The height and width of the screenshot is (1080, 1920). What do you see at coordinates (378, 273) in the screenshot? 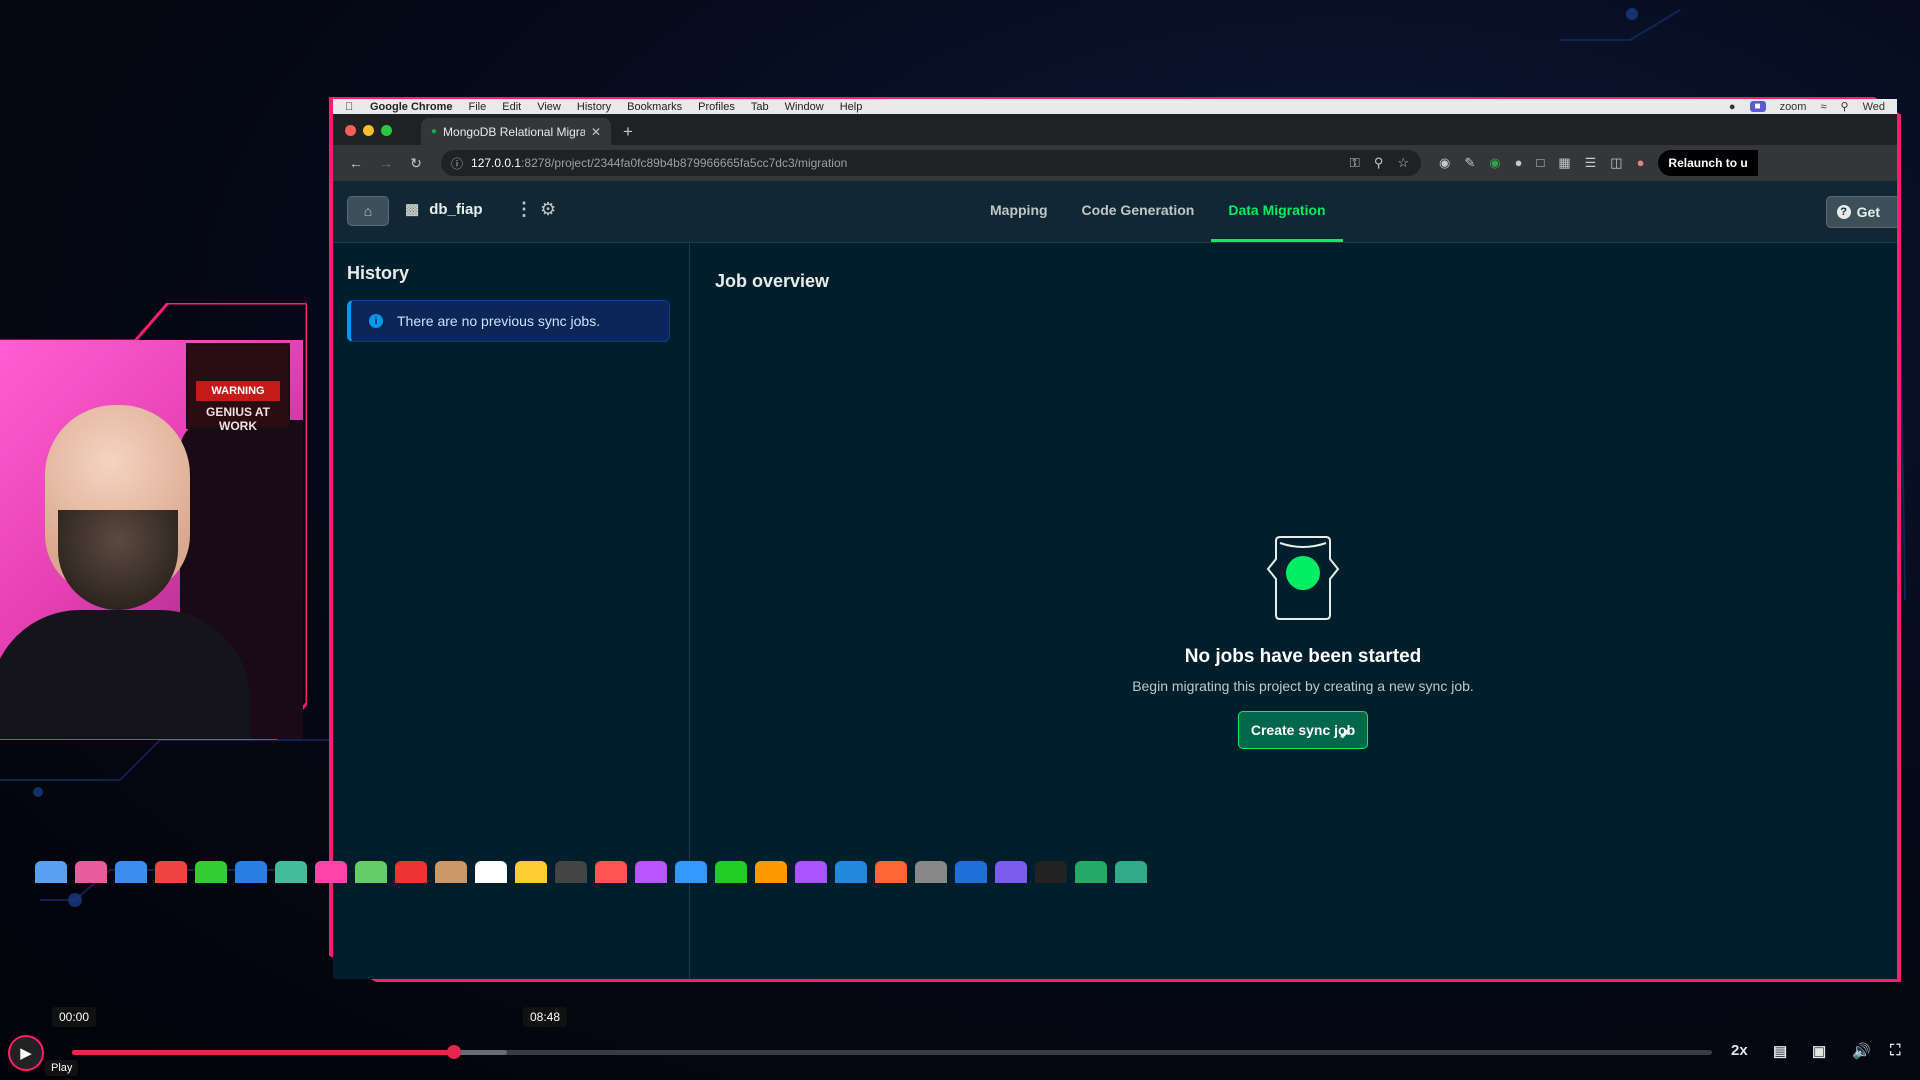
I see `history-title: History` at bounding box center [378, 273].